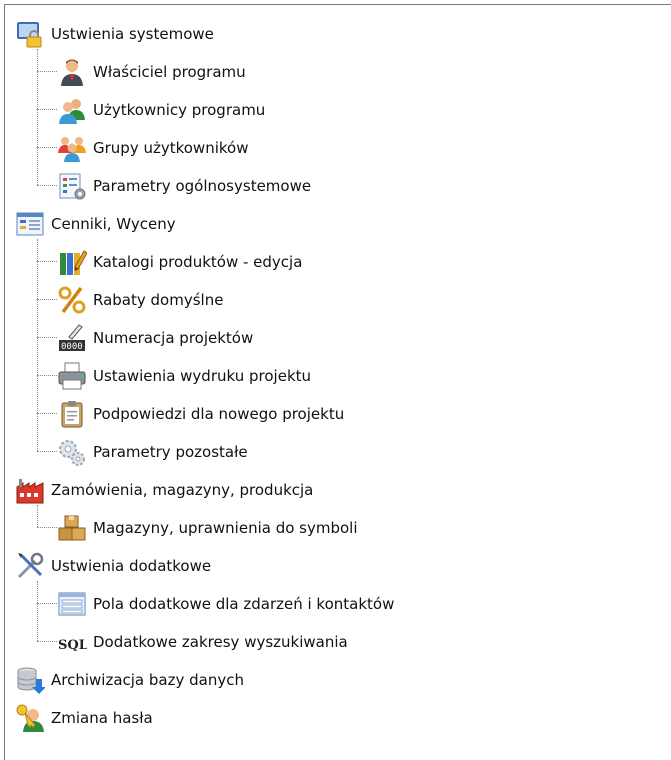 Image resolution: width=671 pixels, height=760 pixels. What do you see at coordinates (158, 300) in the screenshot?
I see `tree-node-label: Rabaty domyślne` at bounding box center [158, 300].